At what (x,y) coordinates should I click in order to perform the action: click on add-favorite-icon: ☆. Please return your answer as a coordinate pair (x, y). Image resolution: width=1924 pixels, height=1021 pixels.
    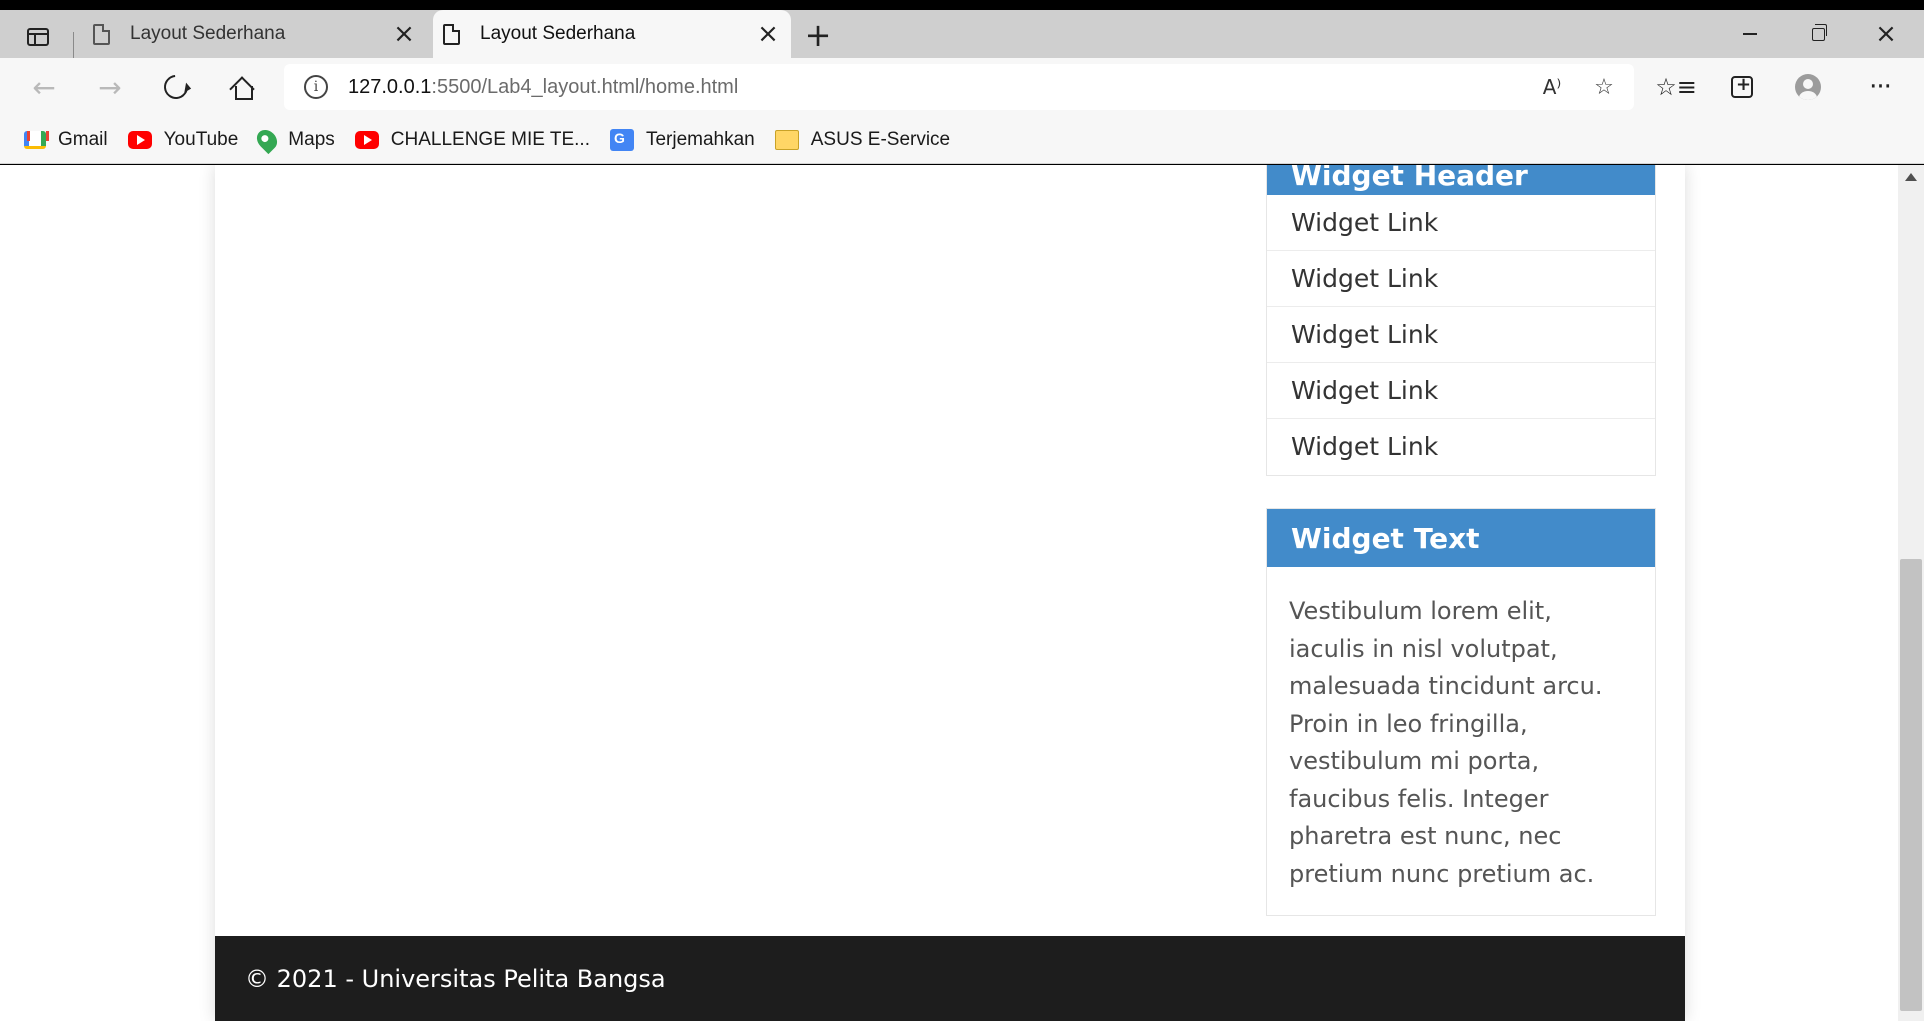
    Looking at the image, I should click on (1604, 87).